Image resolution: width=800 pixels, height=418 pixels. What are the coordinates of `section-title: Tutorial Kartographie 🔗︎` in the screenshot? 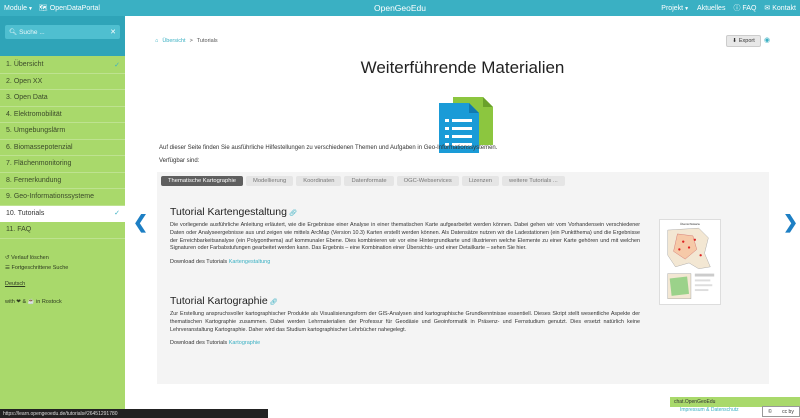 It's located at (405, 301).